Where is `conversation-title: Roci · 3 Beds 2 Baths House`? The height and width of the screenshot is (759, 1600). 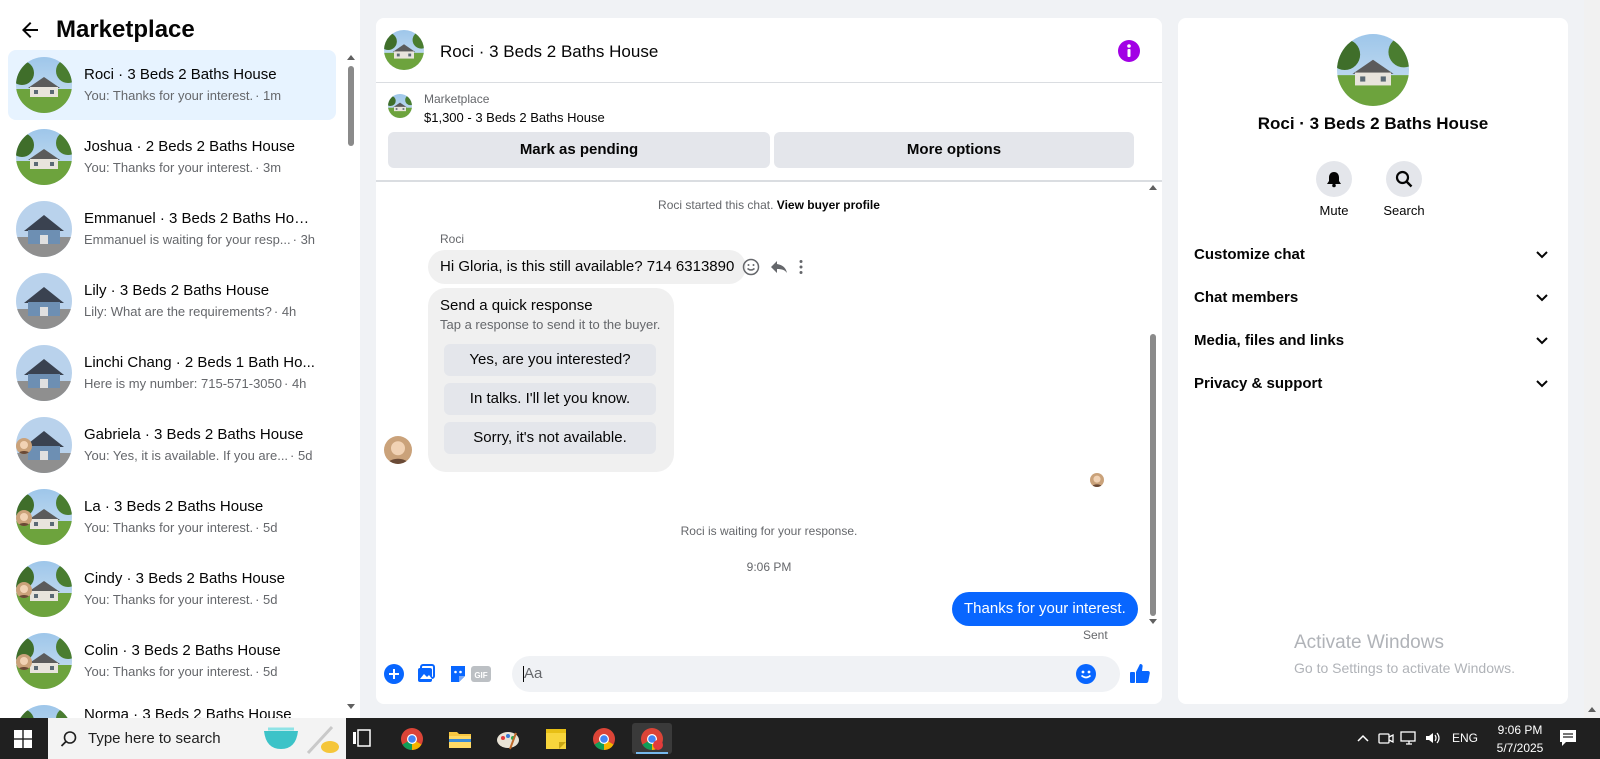 conversation-title: Roci · 3 Beds 2 Baths House is located at coordinates (180, 74).